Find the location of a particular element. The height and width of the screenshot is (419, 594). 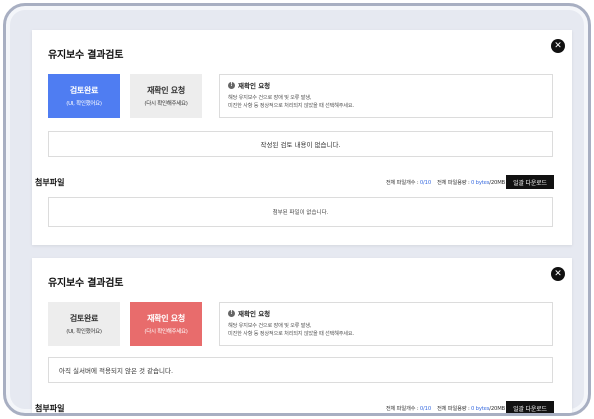

file-list-box: 첨부된 파일이 없습니다. is located at coordinates (300, 212).